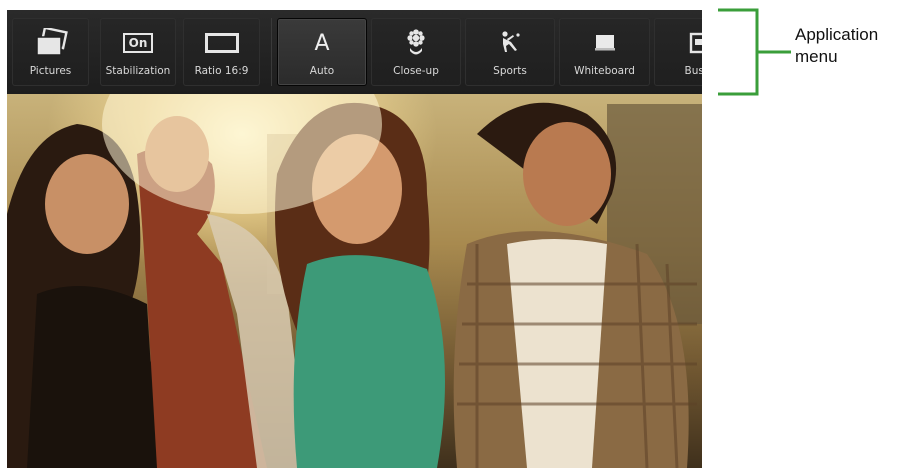  Describe the element at coordinates (510, 43) in the screenshot. I see `sports-icon` at that location.